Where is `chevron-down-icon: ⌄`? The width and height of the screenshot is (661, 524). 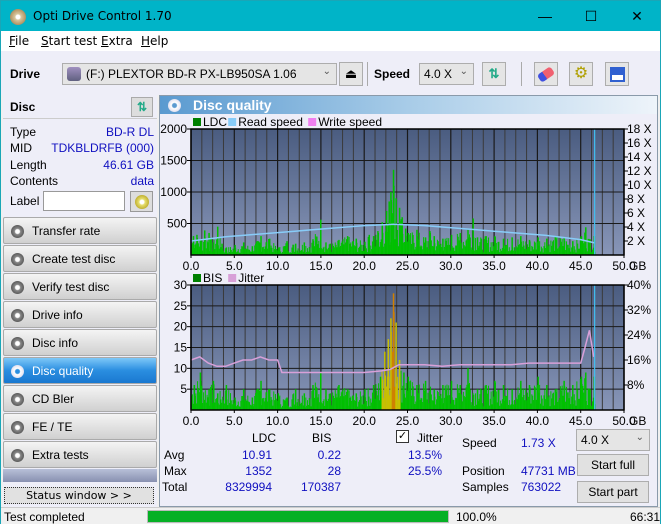
chevron-down-icon: ⌄ is located at coordinates (639, 437).